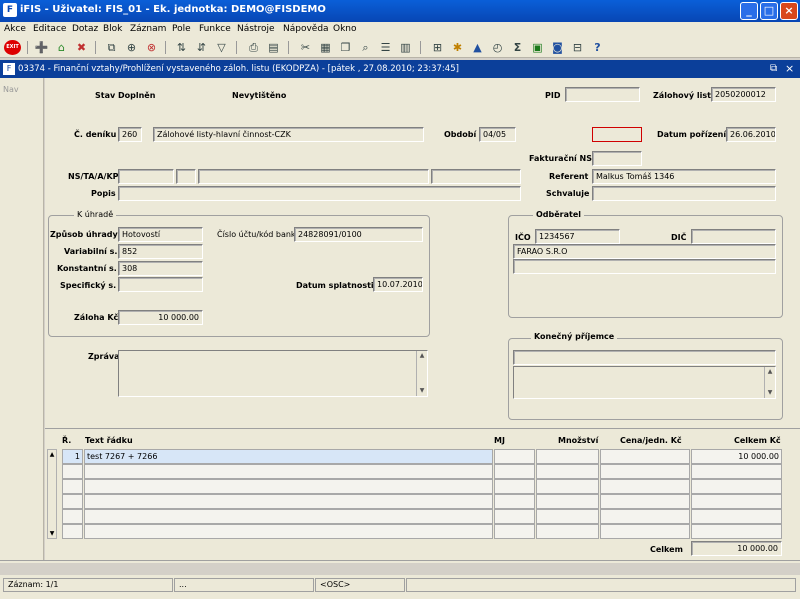  What do you see at coordinates (85, 29) in the screenshot?
I see `menu-dotaz: Dotaz` at bounding box center [85, 29].